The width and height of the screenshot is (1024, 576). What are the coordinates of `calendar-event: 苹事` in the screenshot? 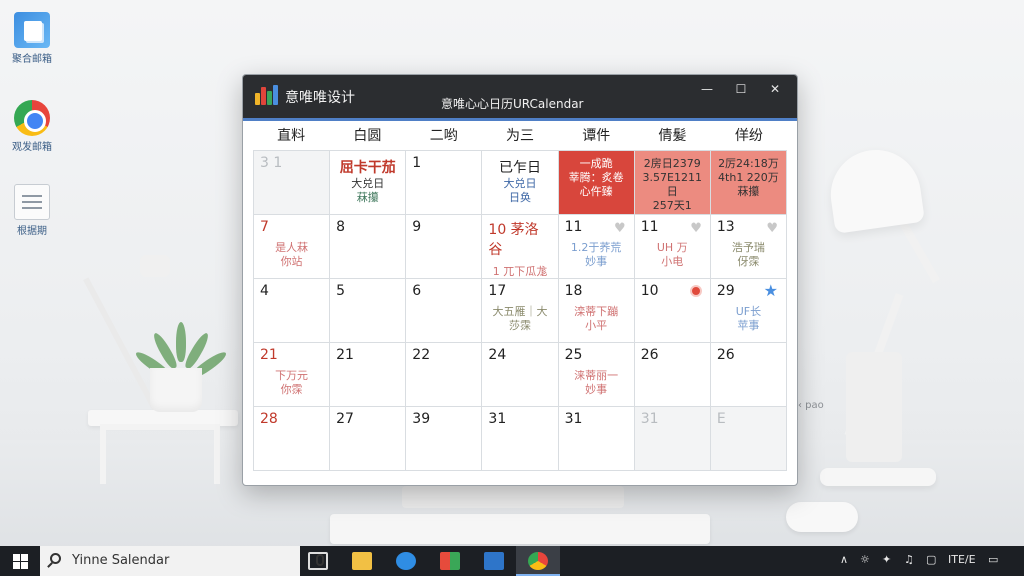 It's located at (748, 326).